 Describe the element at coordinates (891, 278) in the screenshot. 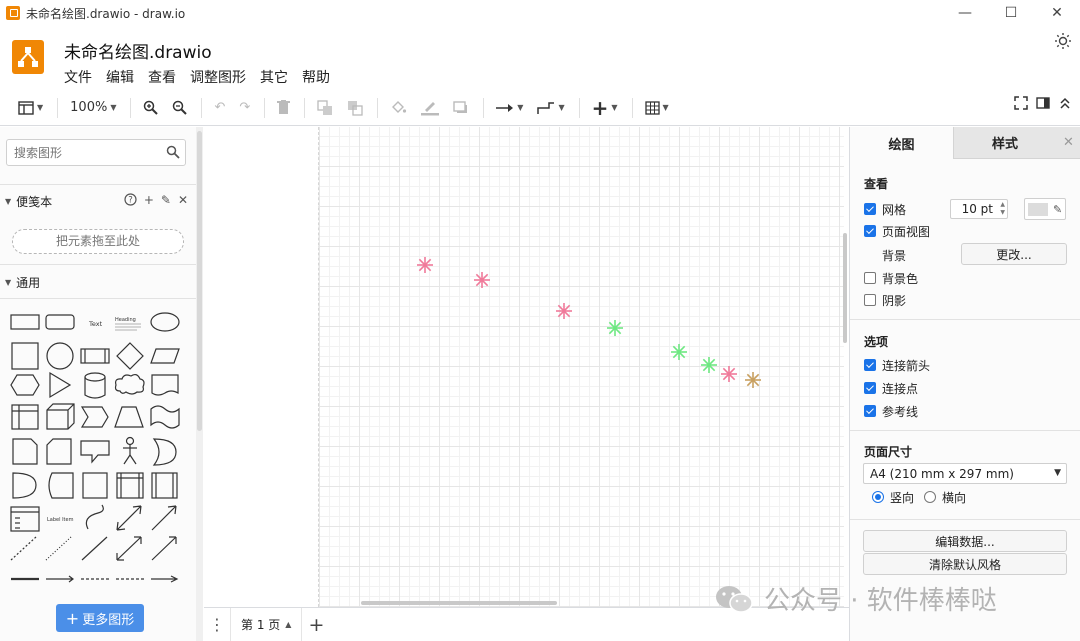

I see `background-color-option: 背景色` at that location.